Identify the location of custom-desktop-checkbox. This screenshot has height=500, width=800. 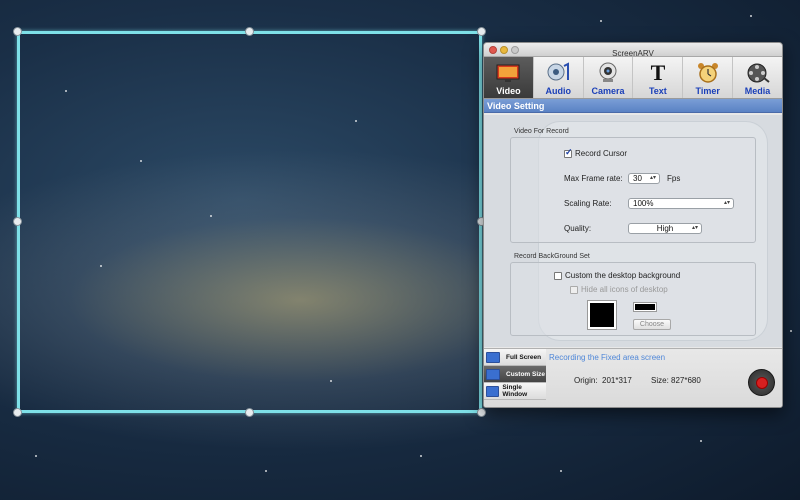
(558, 276).